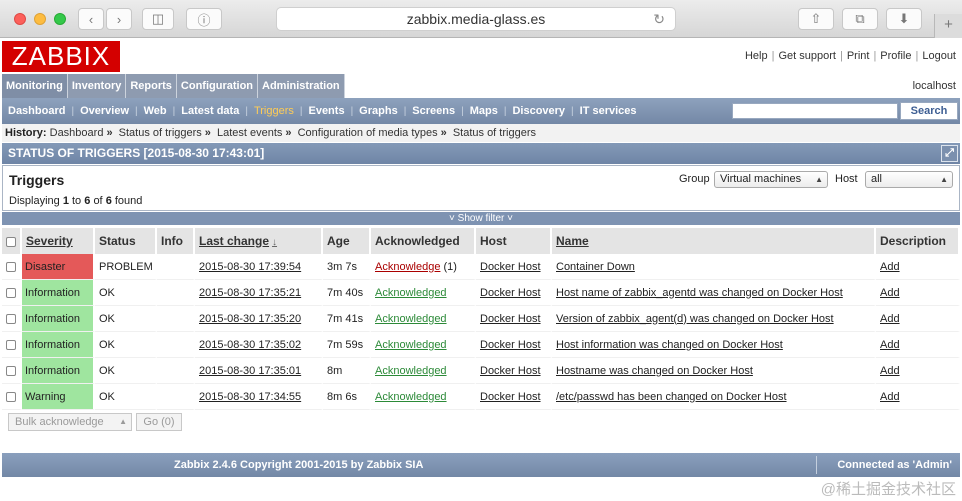 The width and height of the screenshot is (962, 501). What do you see at coordinates (858, 56) in the screenshot?
I see `print-link: Print` at bounding box center [858, 56].